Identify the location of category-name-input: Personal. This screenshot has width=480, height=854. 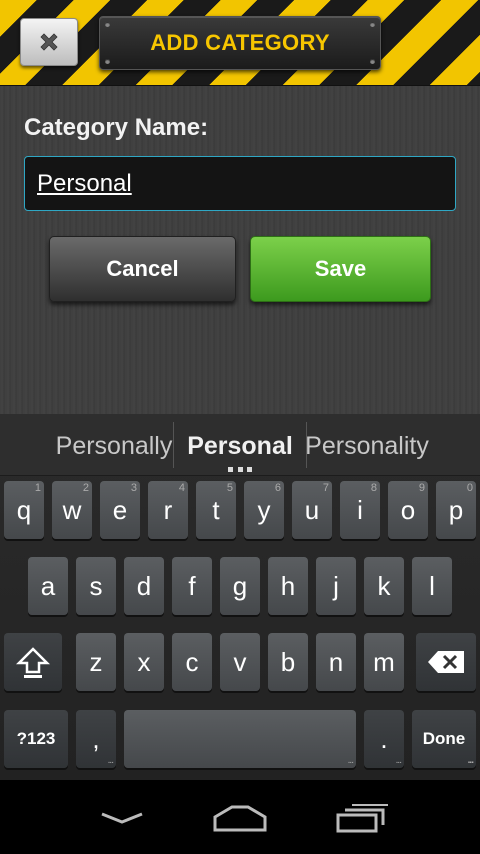
(240, 183).